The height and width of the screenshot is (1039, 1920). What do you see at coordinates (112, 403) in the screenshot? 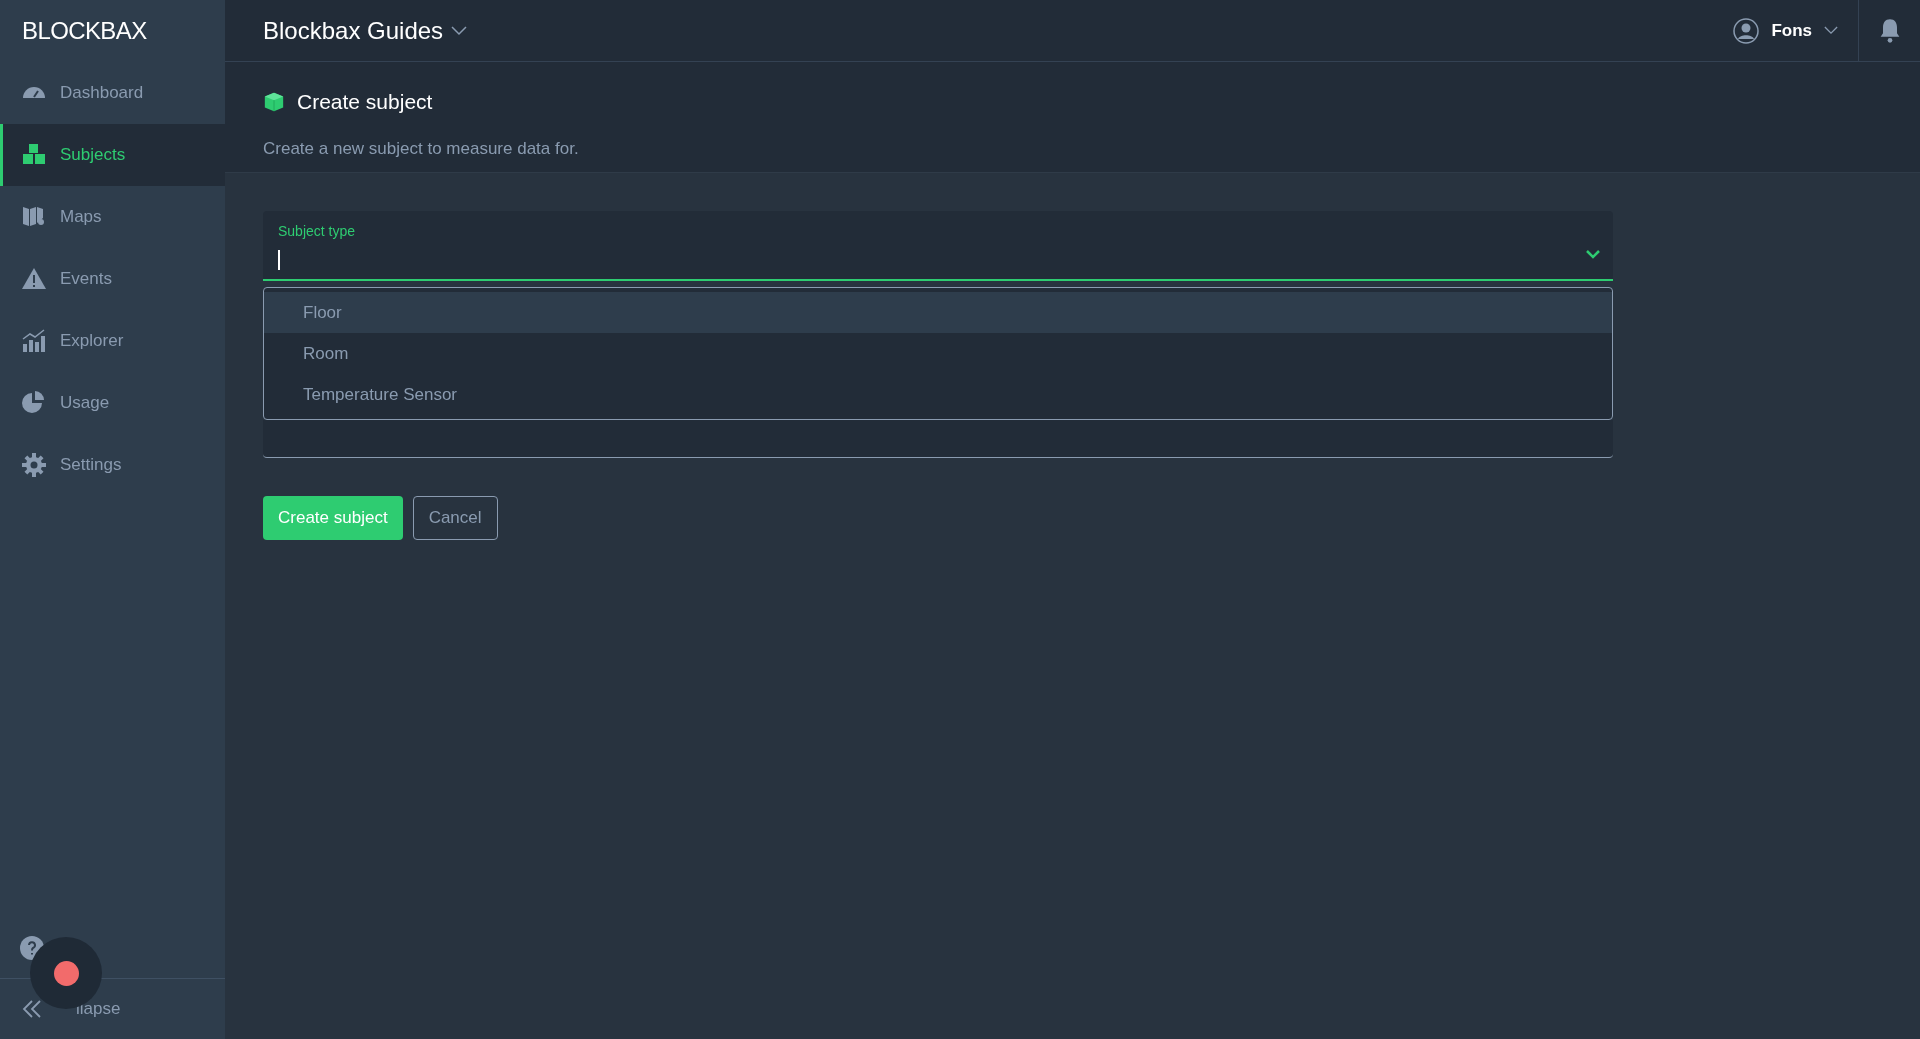
I see `sidebar-item: Usage` at bounding box center [112, 403].